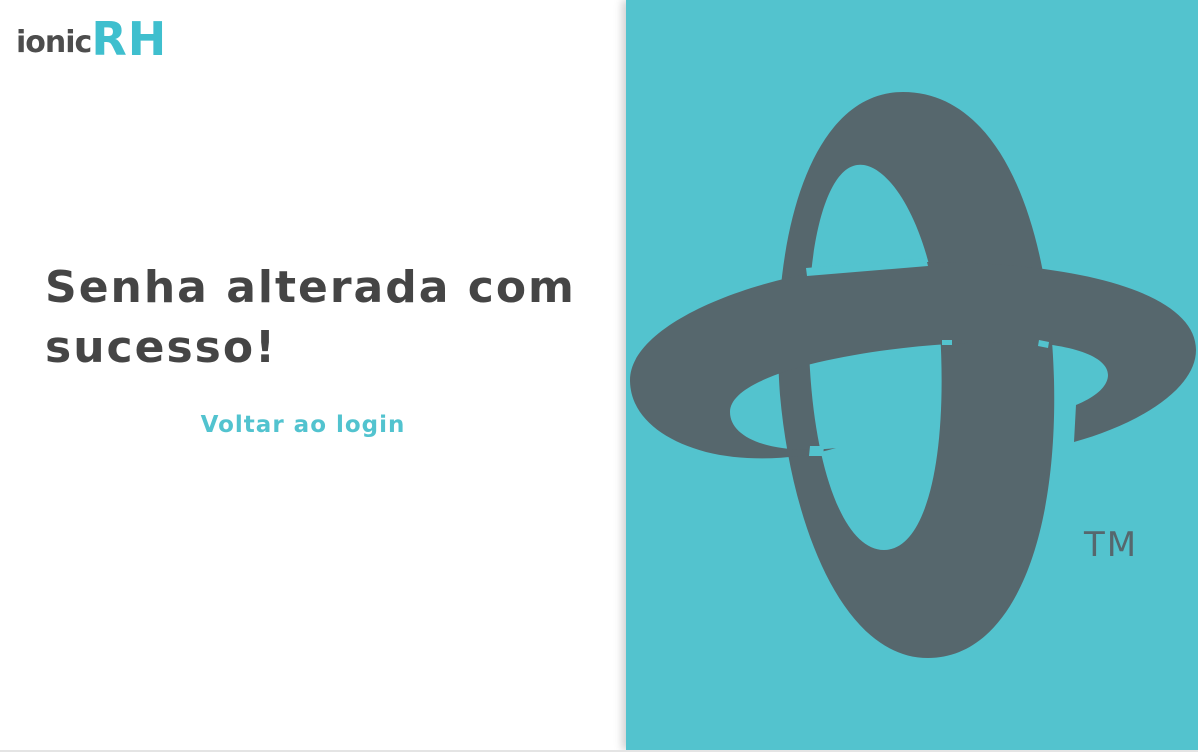 This screenshot has height=752, width=1198. What do you see at coordinates (913, 360) in the screenshot?
I see `horizontal-ring-shape` at bounding box center [913, 360].